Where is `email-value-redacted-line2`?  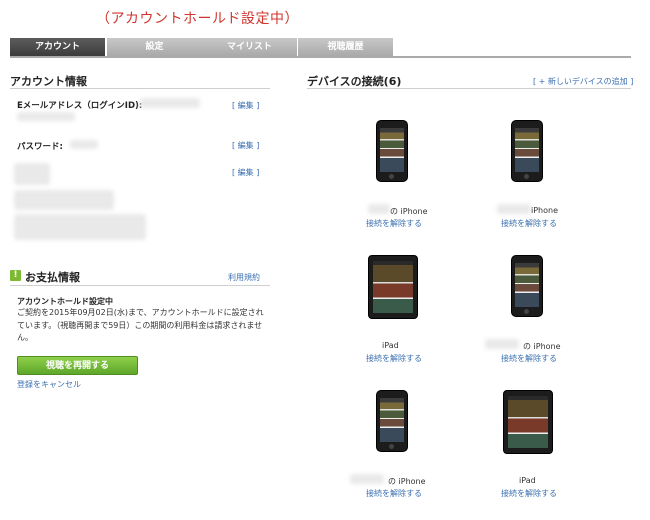 email-value-redacted-line2 is located at coordinates (46, 116).